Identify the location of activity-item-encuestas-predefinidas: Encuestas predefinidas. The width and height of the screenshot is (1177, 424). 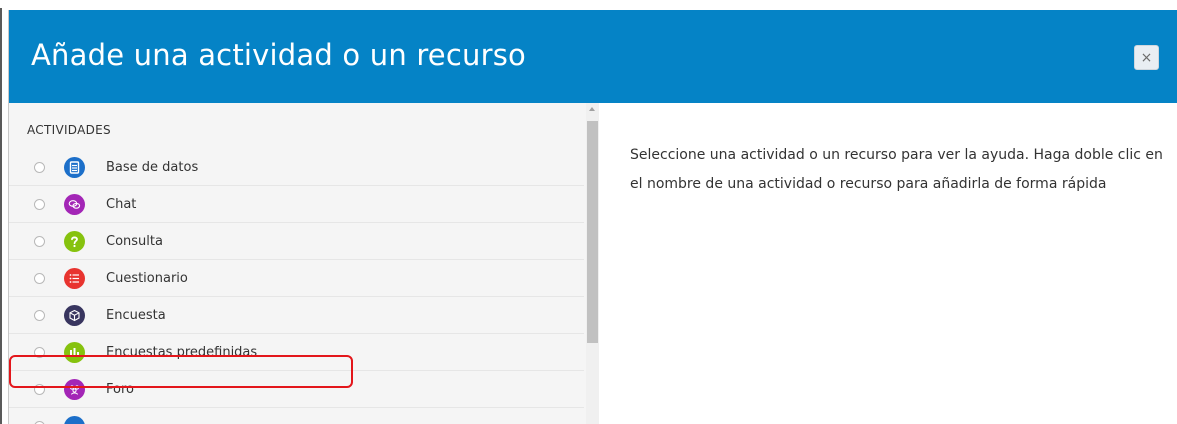
(296, 352).